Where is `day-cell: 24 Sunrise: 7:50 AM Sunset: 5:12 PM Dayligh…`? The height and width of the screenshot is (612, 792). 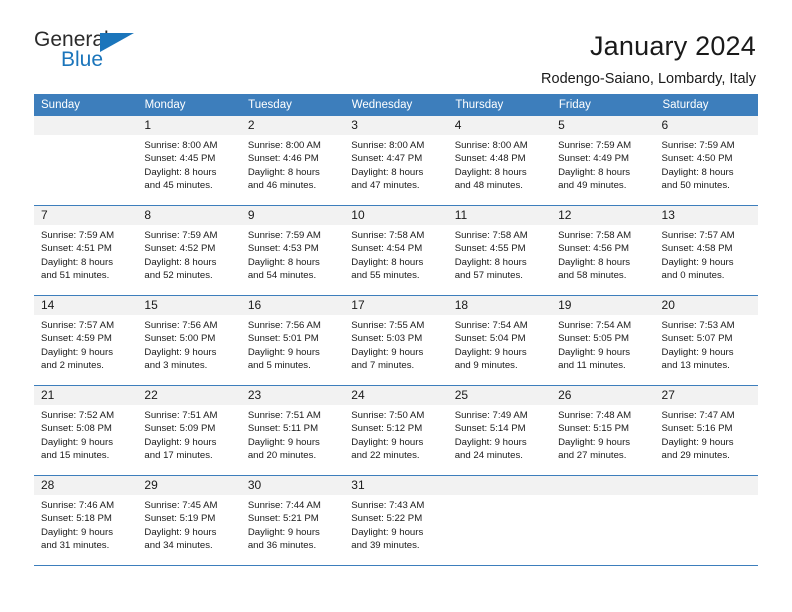
day-cell: 24 Sunrise: 7:50 AM Sunset: 5:12 PM Dayligh… is located at coordinates (396, 430).